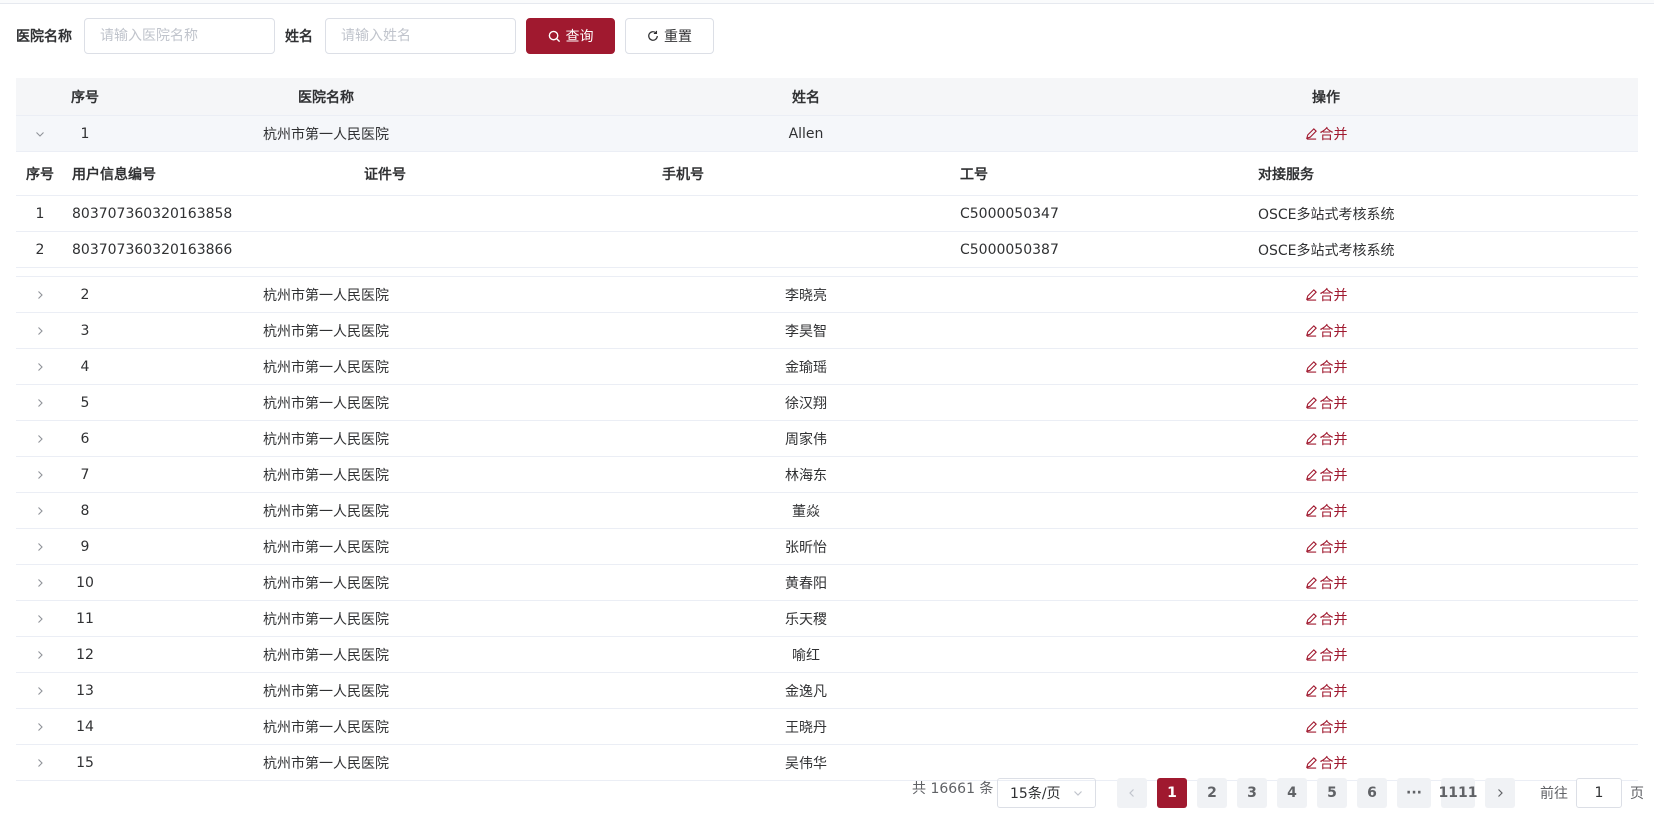 The height and width of the screenshot is (837, 1654). Describe the element at coordinates (806, 691) in the screenshot. I see `row-name: 金逸凡` at that location.